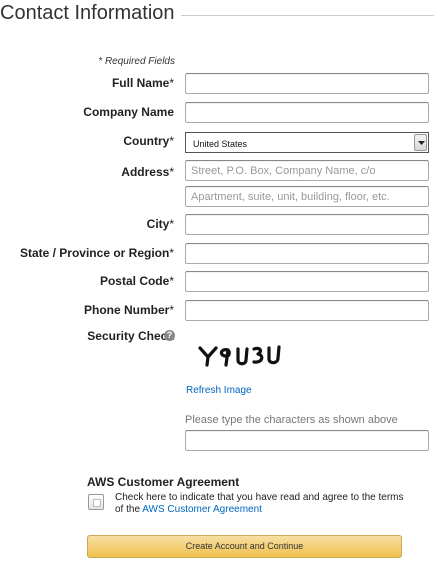 This screenshot has height=577, width=437. What do you see at coordinates (307, 224) in the screenshot?
I see `city-input` at bounding box center [307, 224].